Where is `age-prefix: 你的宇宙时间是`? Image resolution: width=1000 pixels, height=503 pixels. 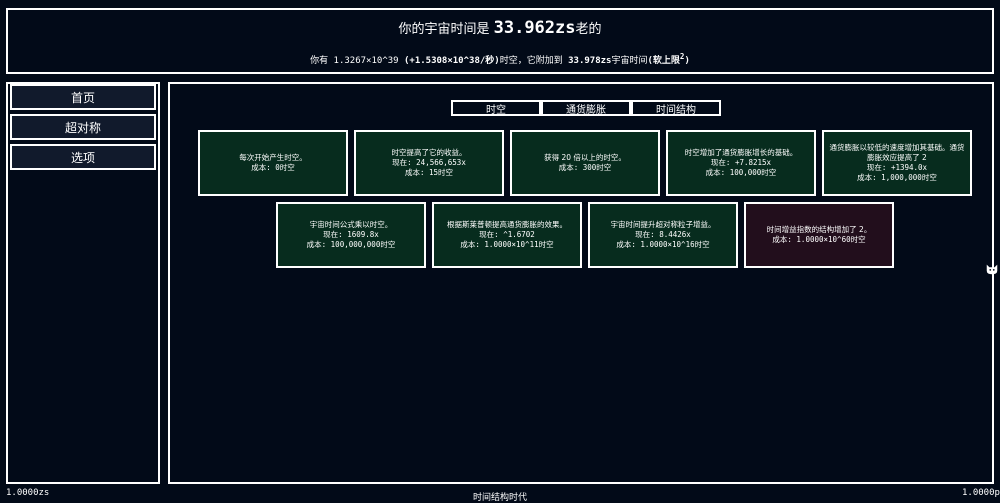 age-prefix: 你的宇宙时间是 is located at coordinates (446, 29).